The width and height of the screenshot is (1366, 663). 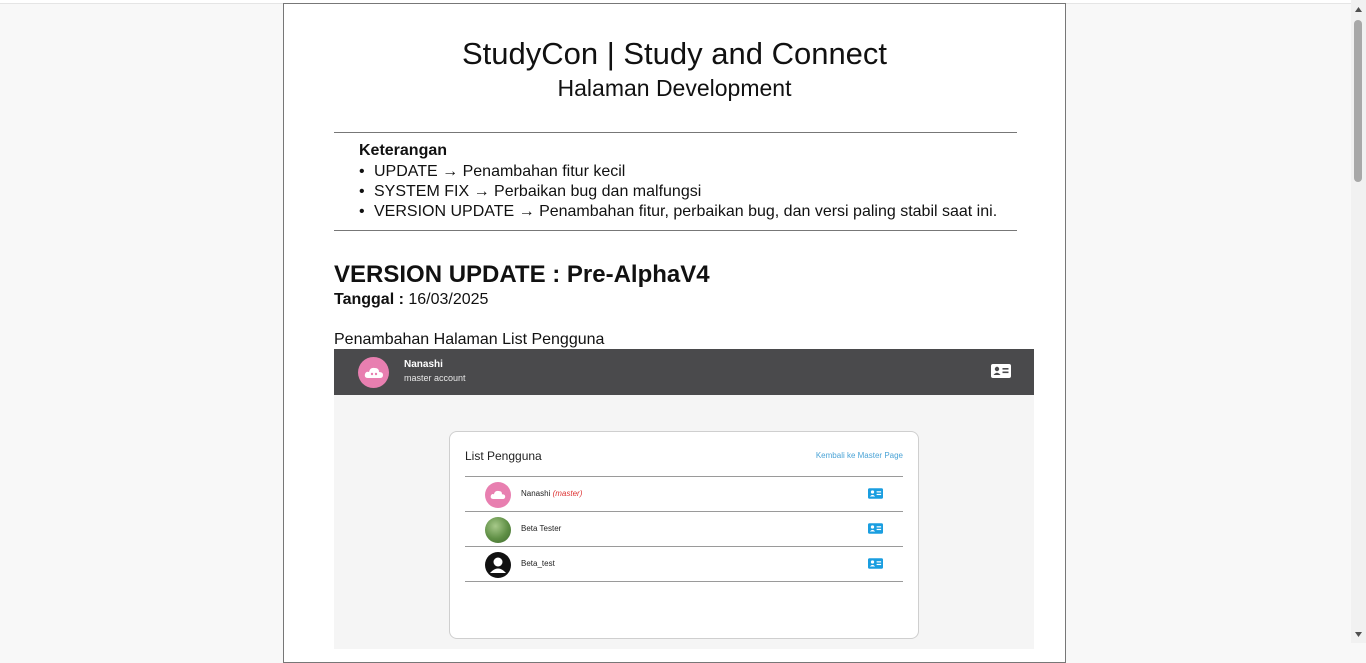 What do you see at coordinates (675, 132) in the screenshot?
I see `divider-top` at bounding box center [675, 132].